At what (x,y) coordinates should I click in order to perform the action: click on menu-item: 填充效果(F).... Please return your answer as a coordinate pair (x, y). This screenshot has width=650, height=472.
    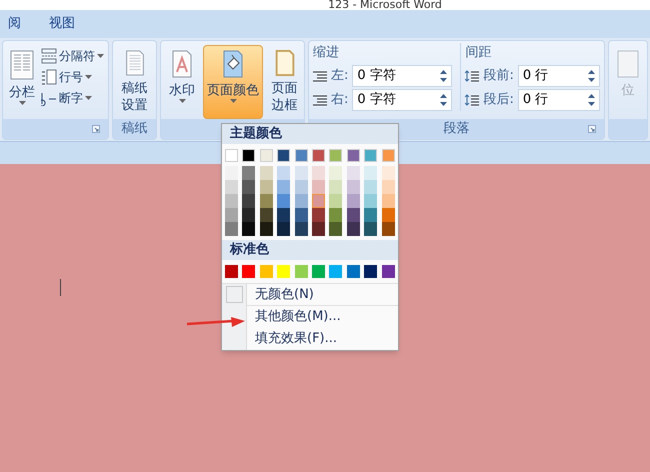
    Looking at the image, I should click on (292, 339).